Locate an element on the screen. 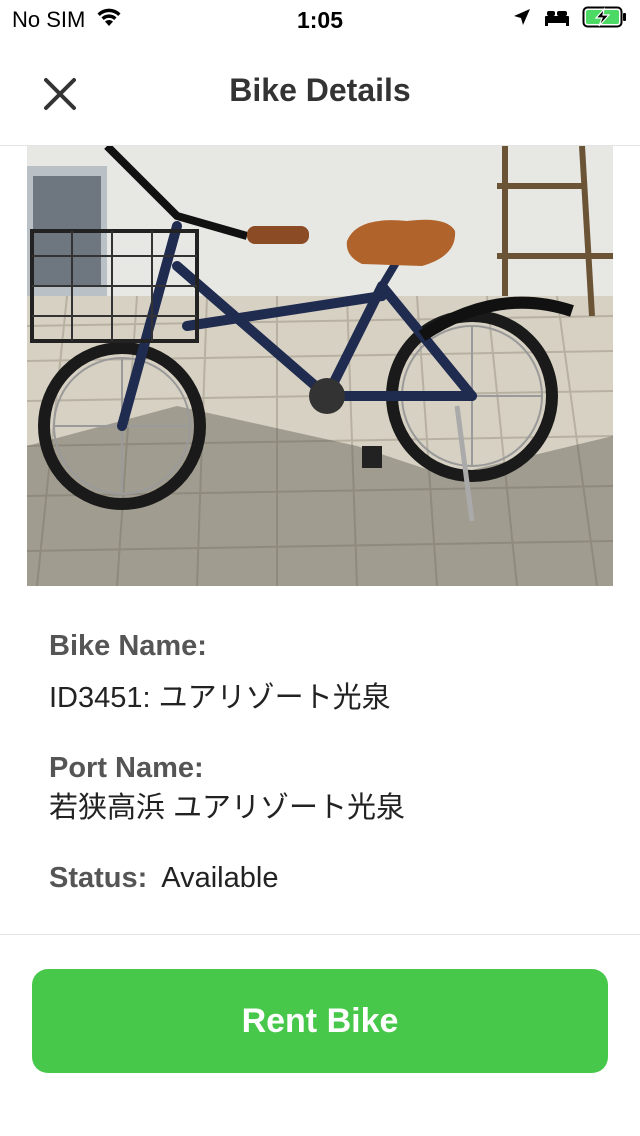  navigation-header: Bike Details is located at coordinates (320, 93).